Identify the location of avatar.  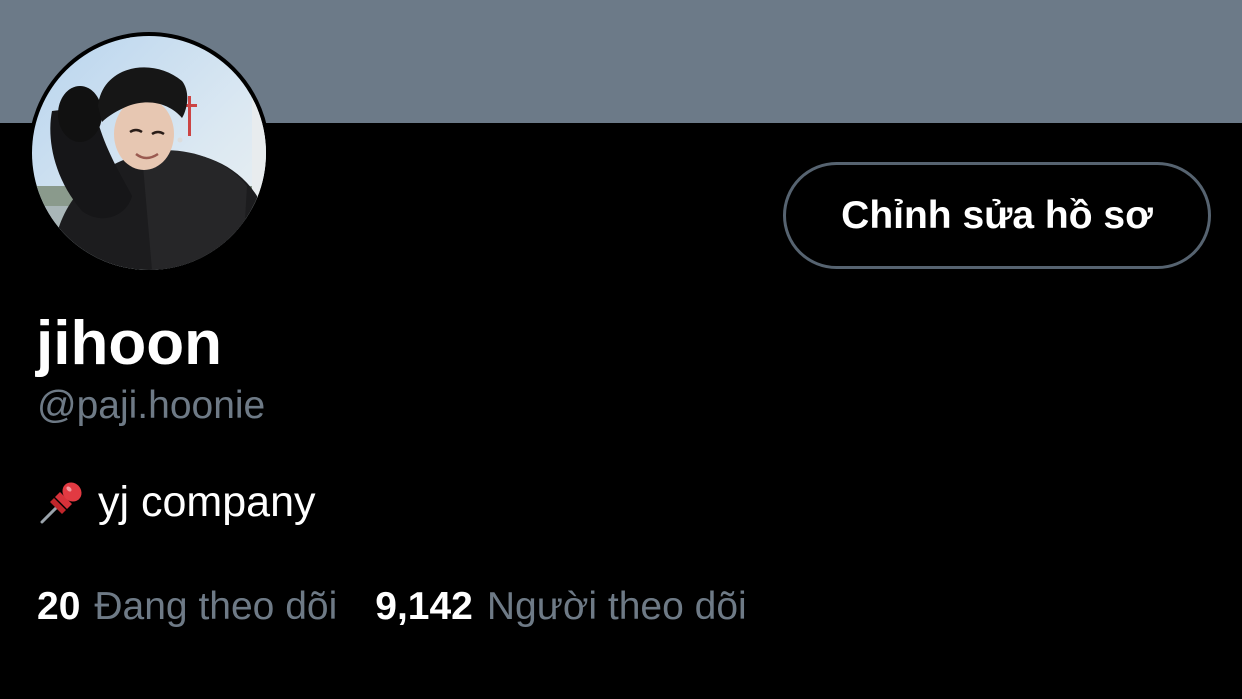
(149, 153).